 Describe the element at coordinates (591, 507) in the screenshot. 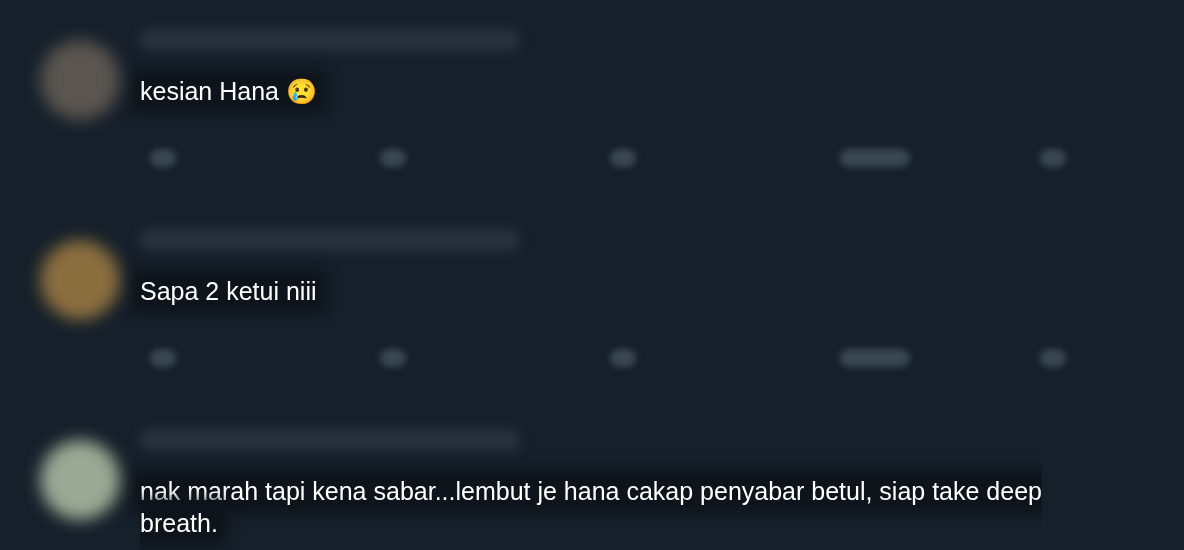

I see `reply-text: nak marah tapi kena sabar...lembut je hana cakap penyabar betul, siap take deep breath.` at that location.